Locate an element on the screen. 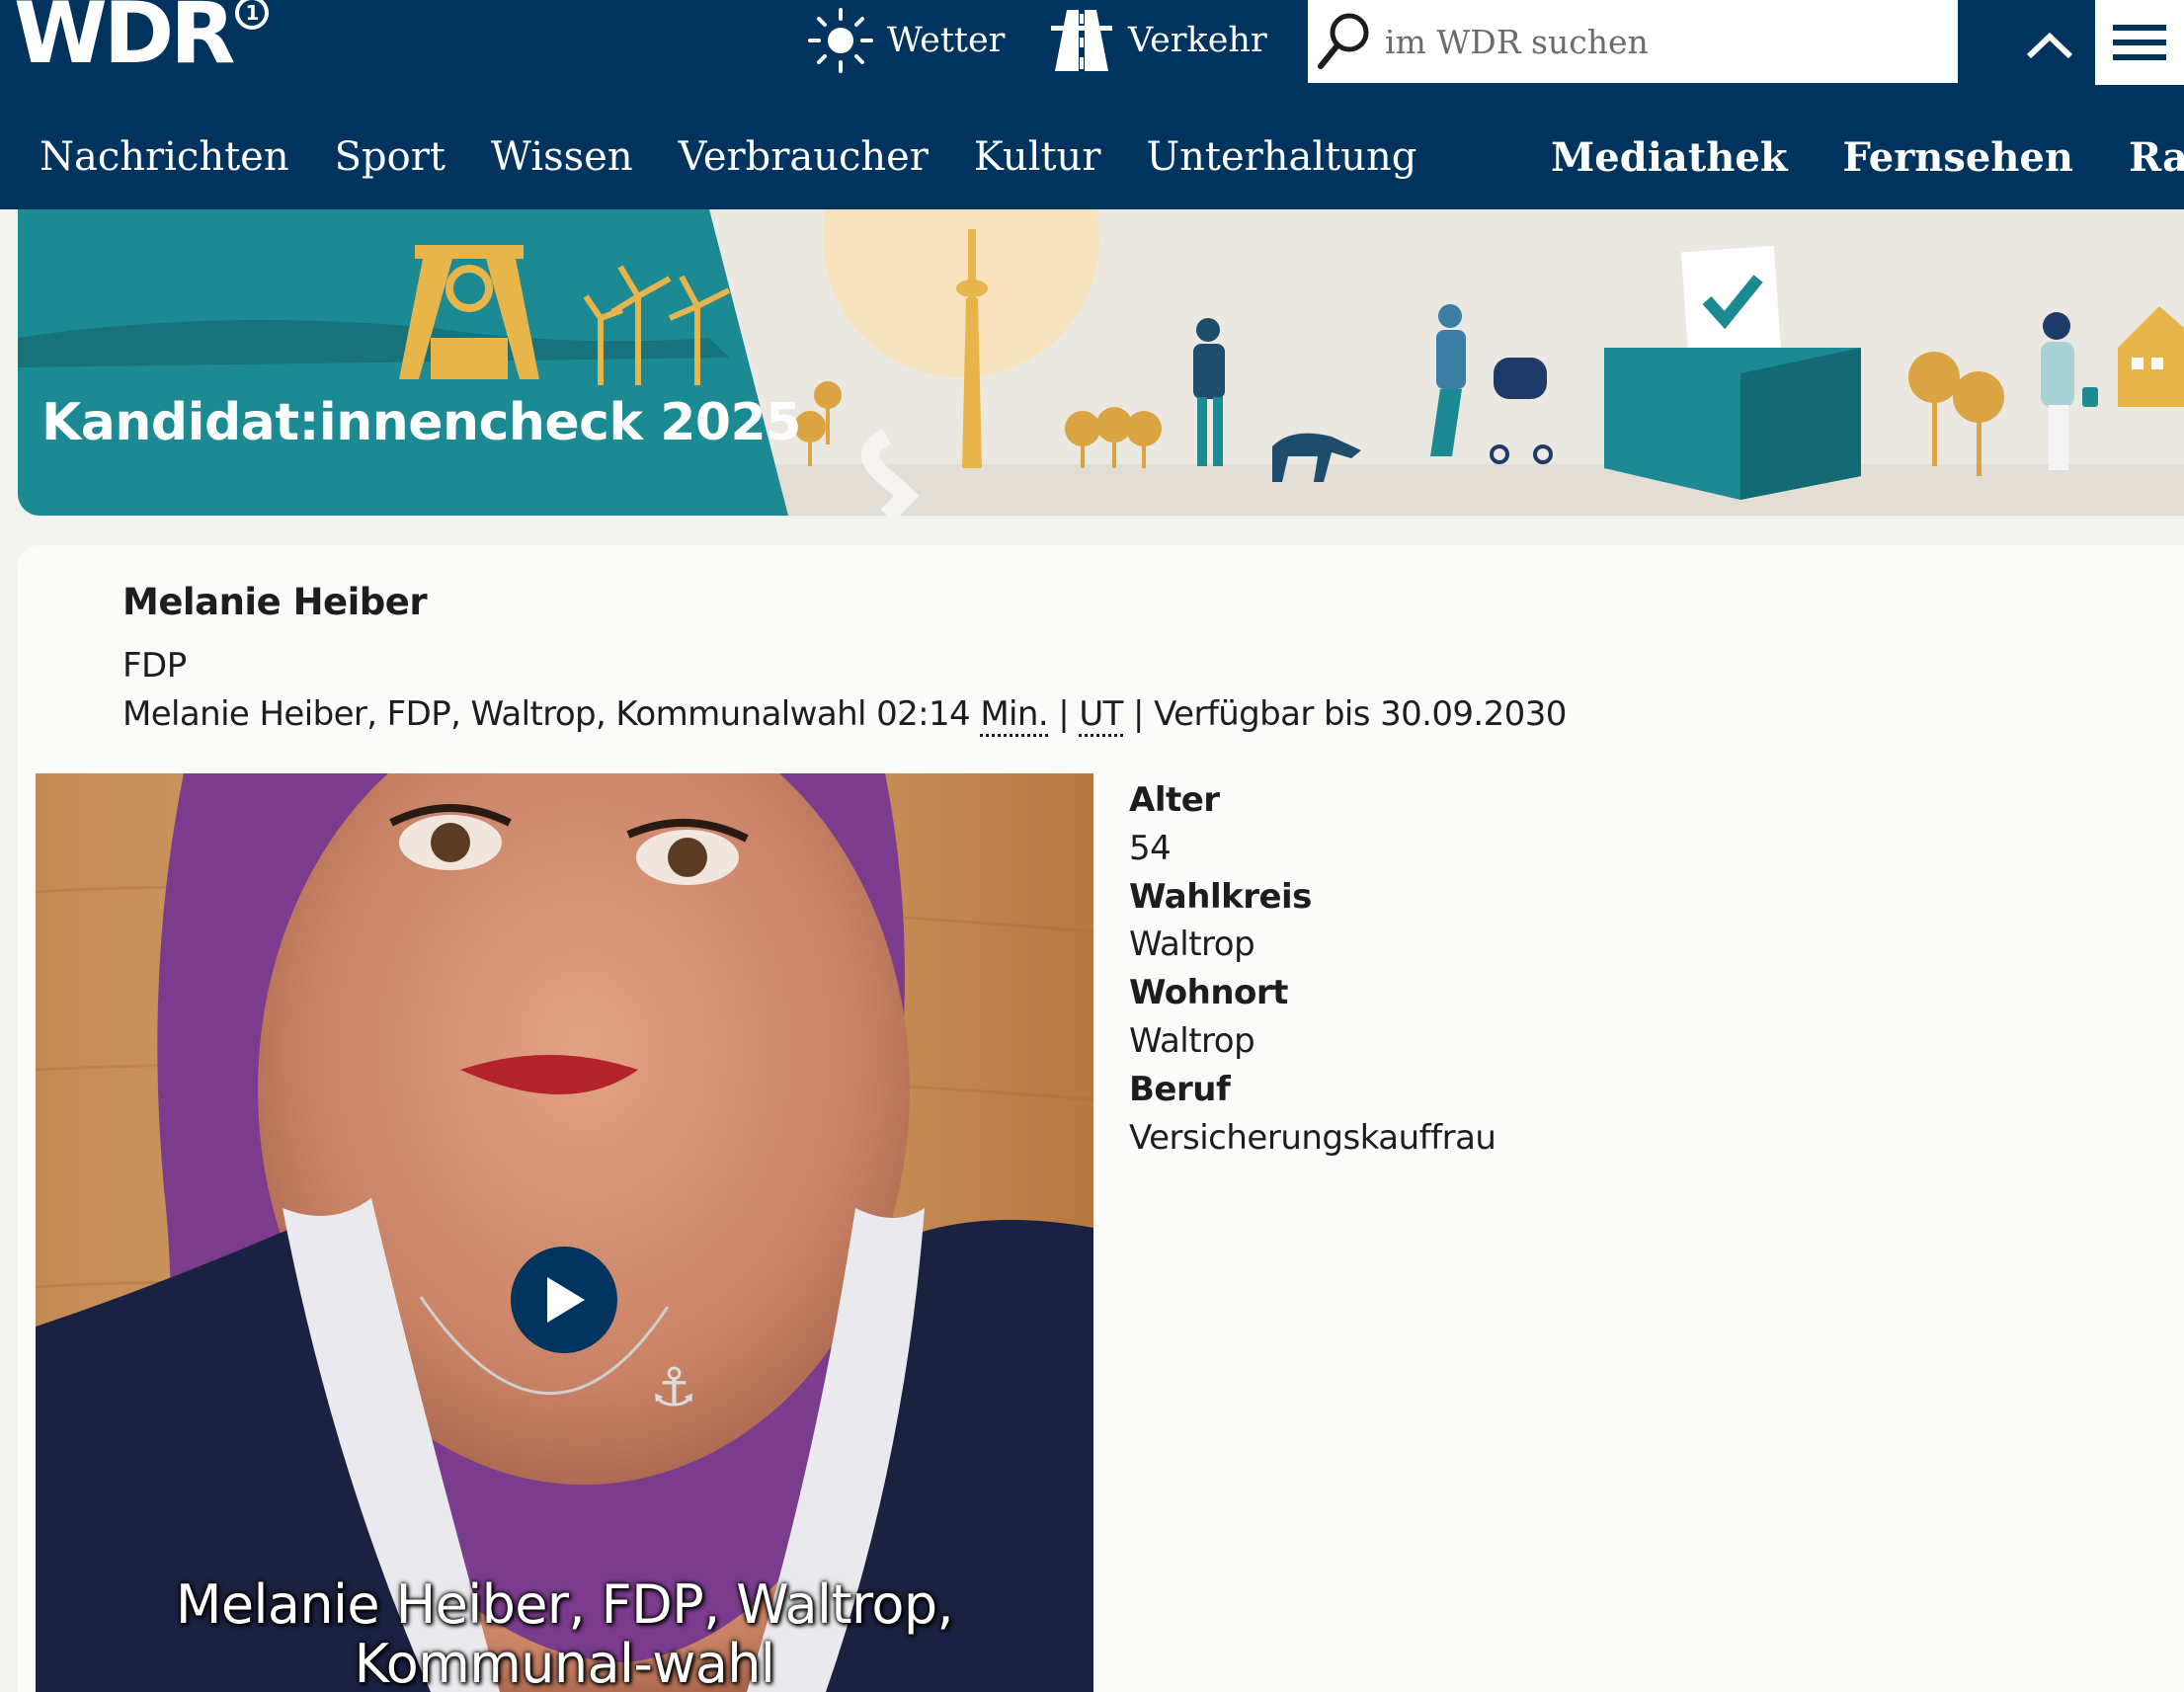 The height and width of the screenshot is (1692, 2184). wdr-logo-text: WDR is located at coordinates (124, 41).